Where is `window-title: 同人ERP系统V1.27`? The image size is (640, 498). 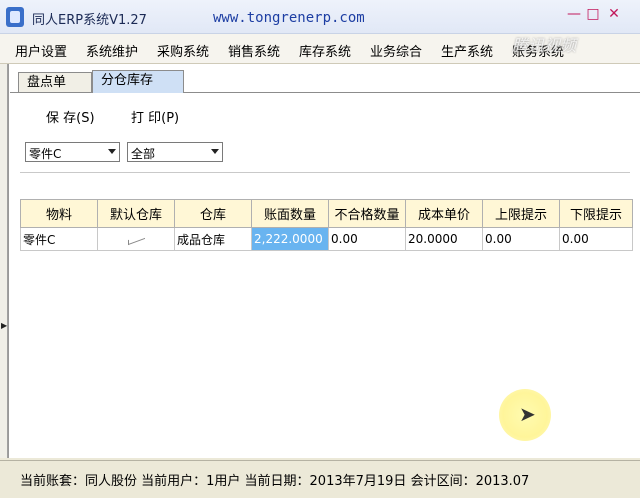 window-title: 同人ERP系统V1.27 is located at coordinates (89, 20).